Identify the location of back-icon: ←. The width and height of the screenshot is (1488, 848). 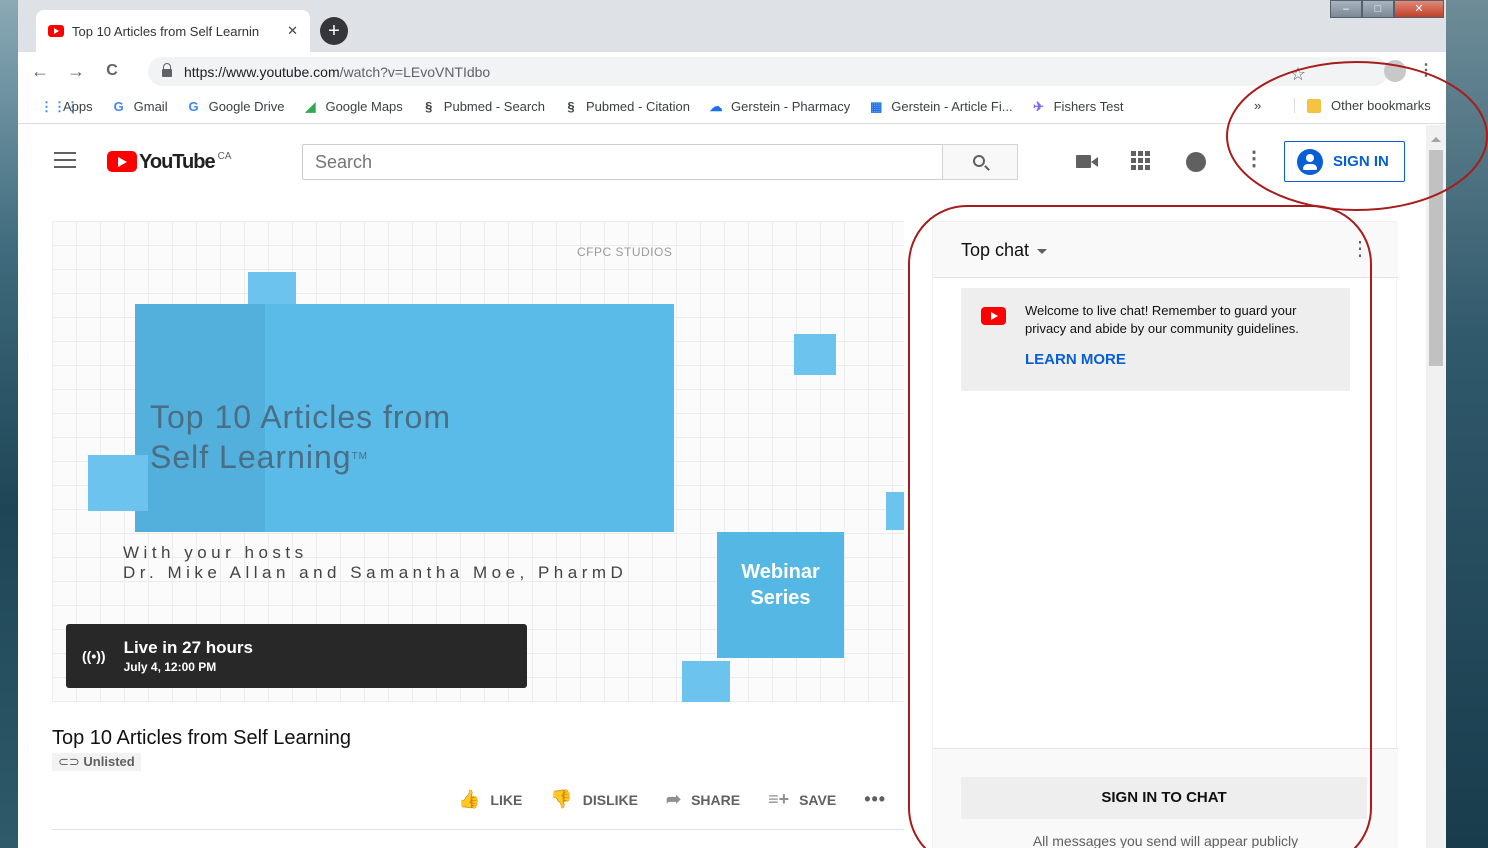
(40, 71).